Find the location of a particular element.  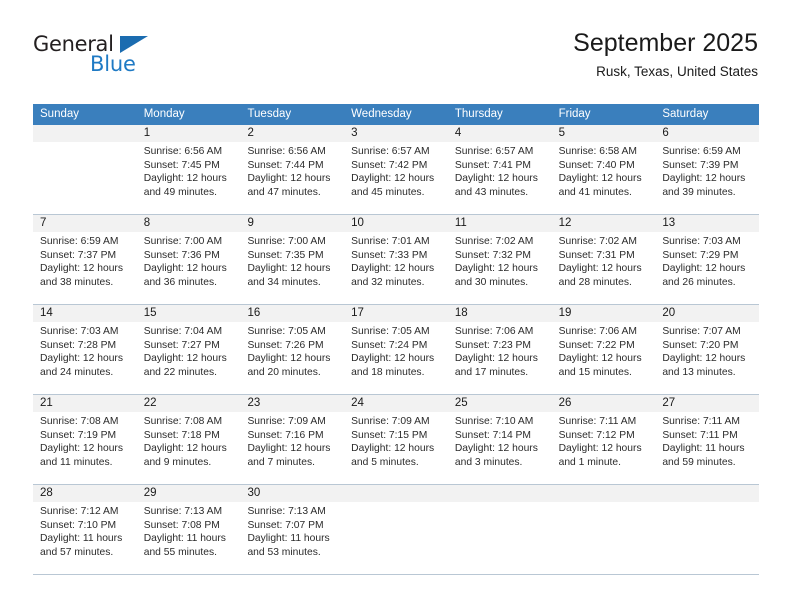

sunrise-text: Sunrise: 7:09 AM is located at coordinates (286, 421).